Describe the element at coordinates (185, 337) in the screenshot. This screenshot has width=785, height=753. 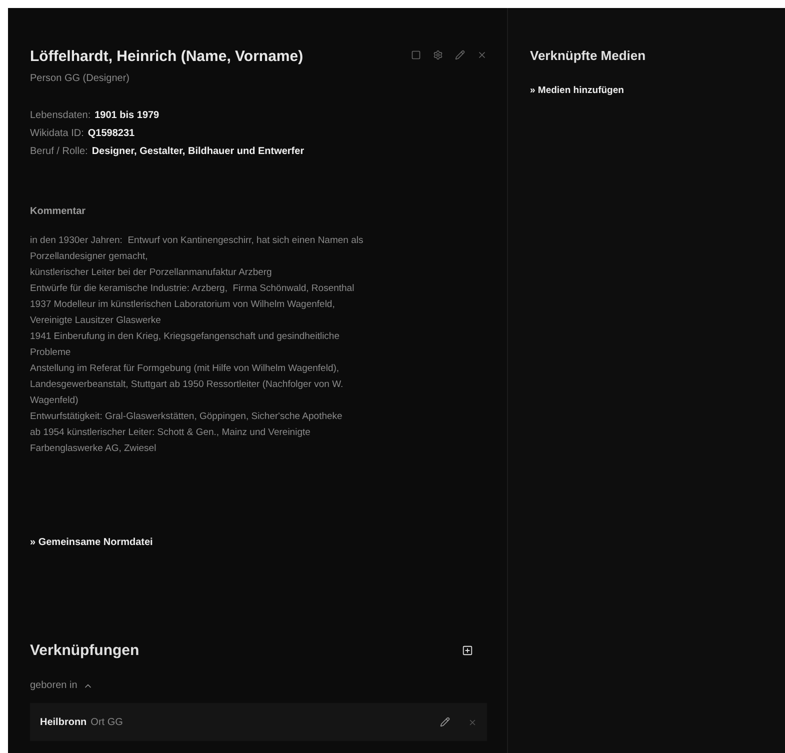
I see `comment-line: 1941 Einberufung in den Krieg, Kriegsgefangenschaft und gesindheitliche` at that location.